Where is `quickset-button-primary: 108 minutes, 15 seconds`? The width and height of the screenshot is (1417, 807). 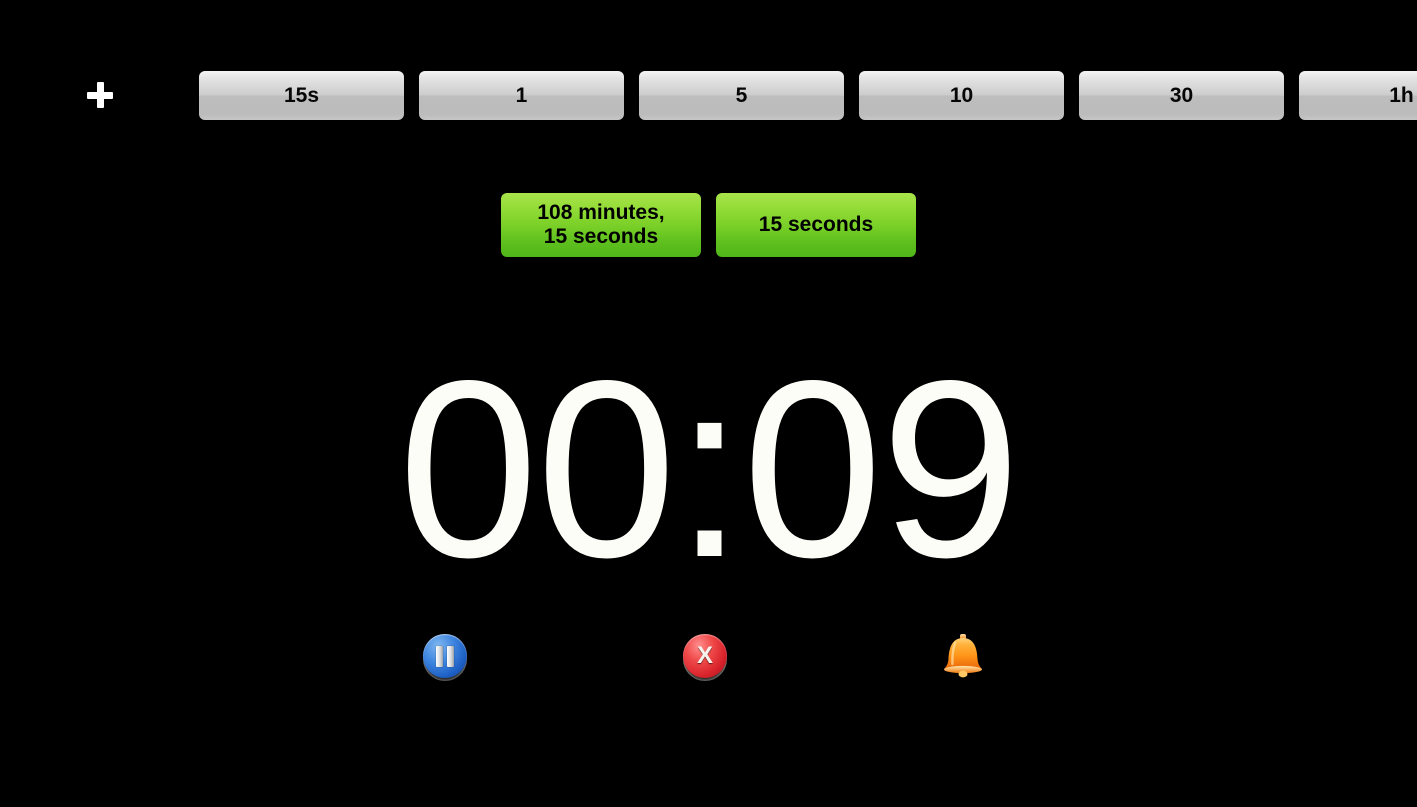
quickset-button-primary: 108 minutes, 15 seconds is located at coordinates (601, 225).